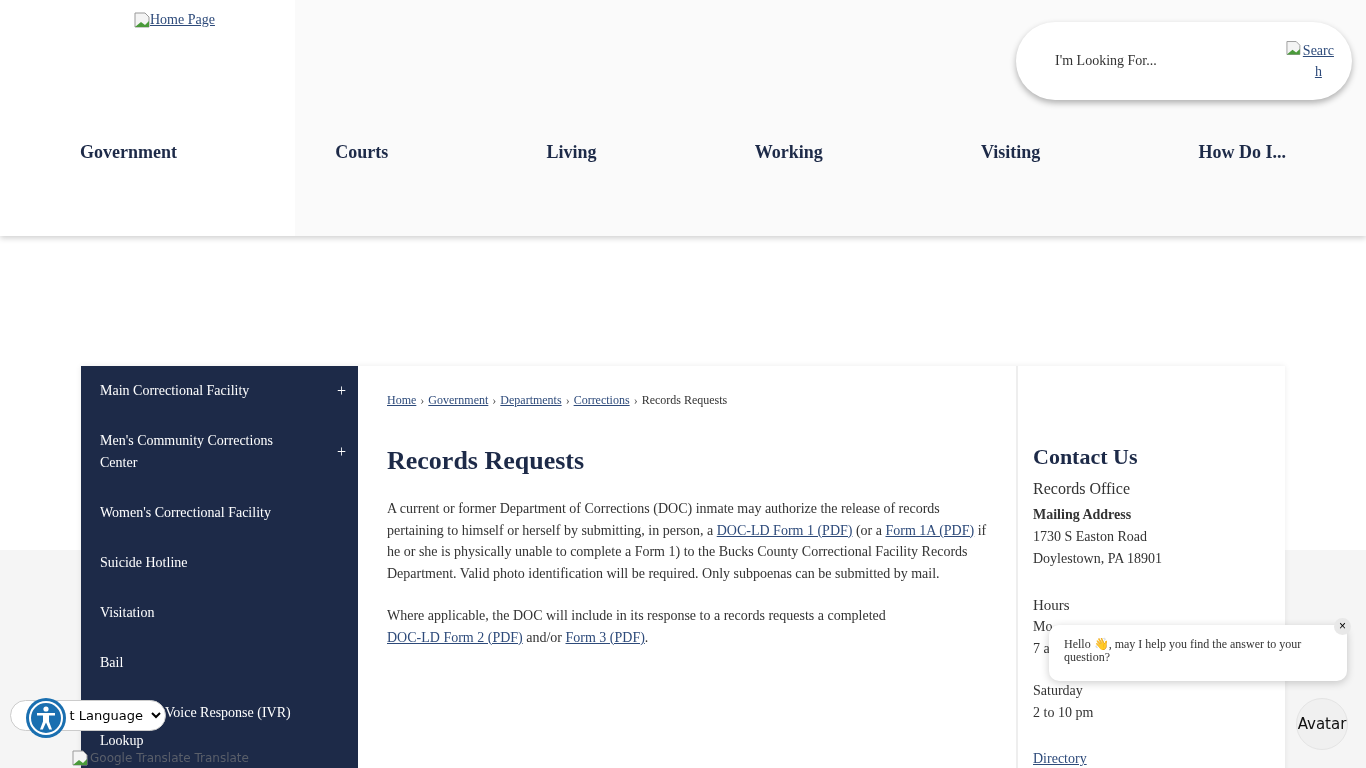 This screenshot has width=1366, height=768. I want to click on pdf-link: Form 3 (PDF), so click(605, 637).